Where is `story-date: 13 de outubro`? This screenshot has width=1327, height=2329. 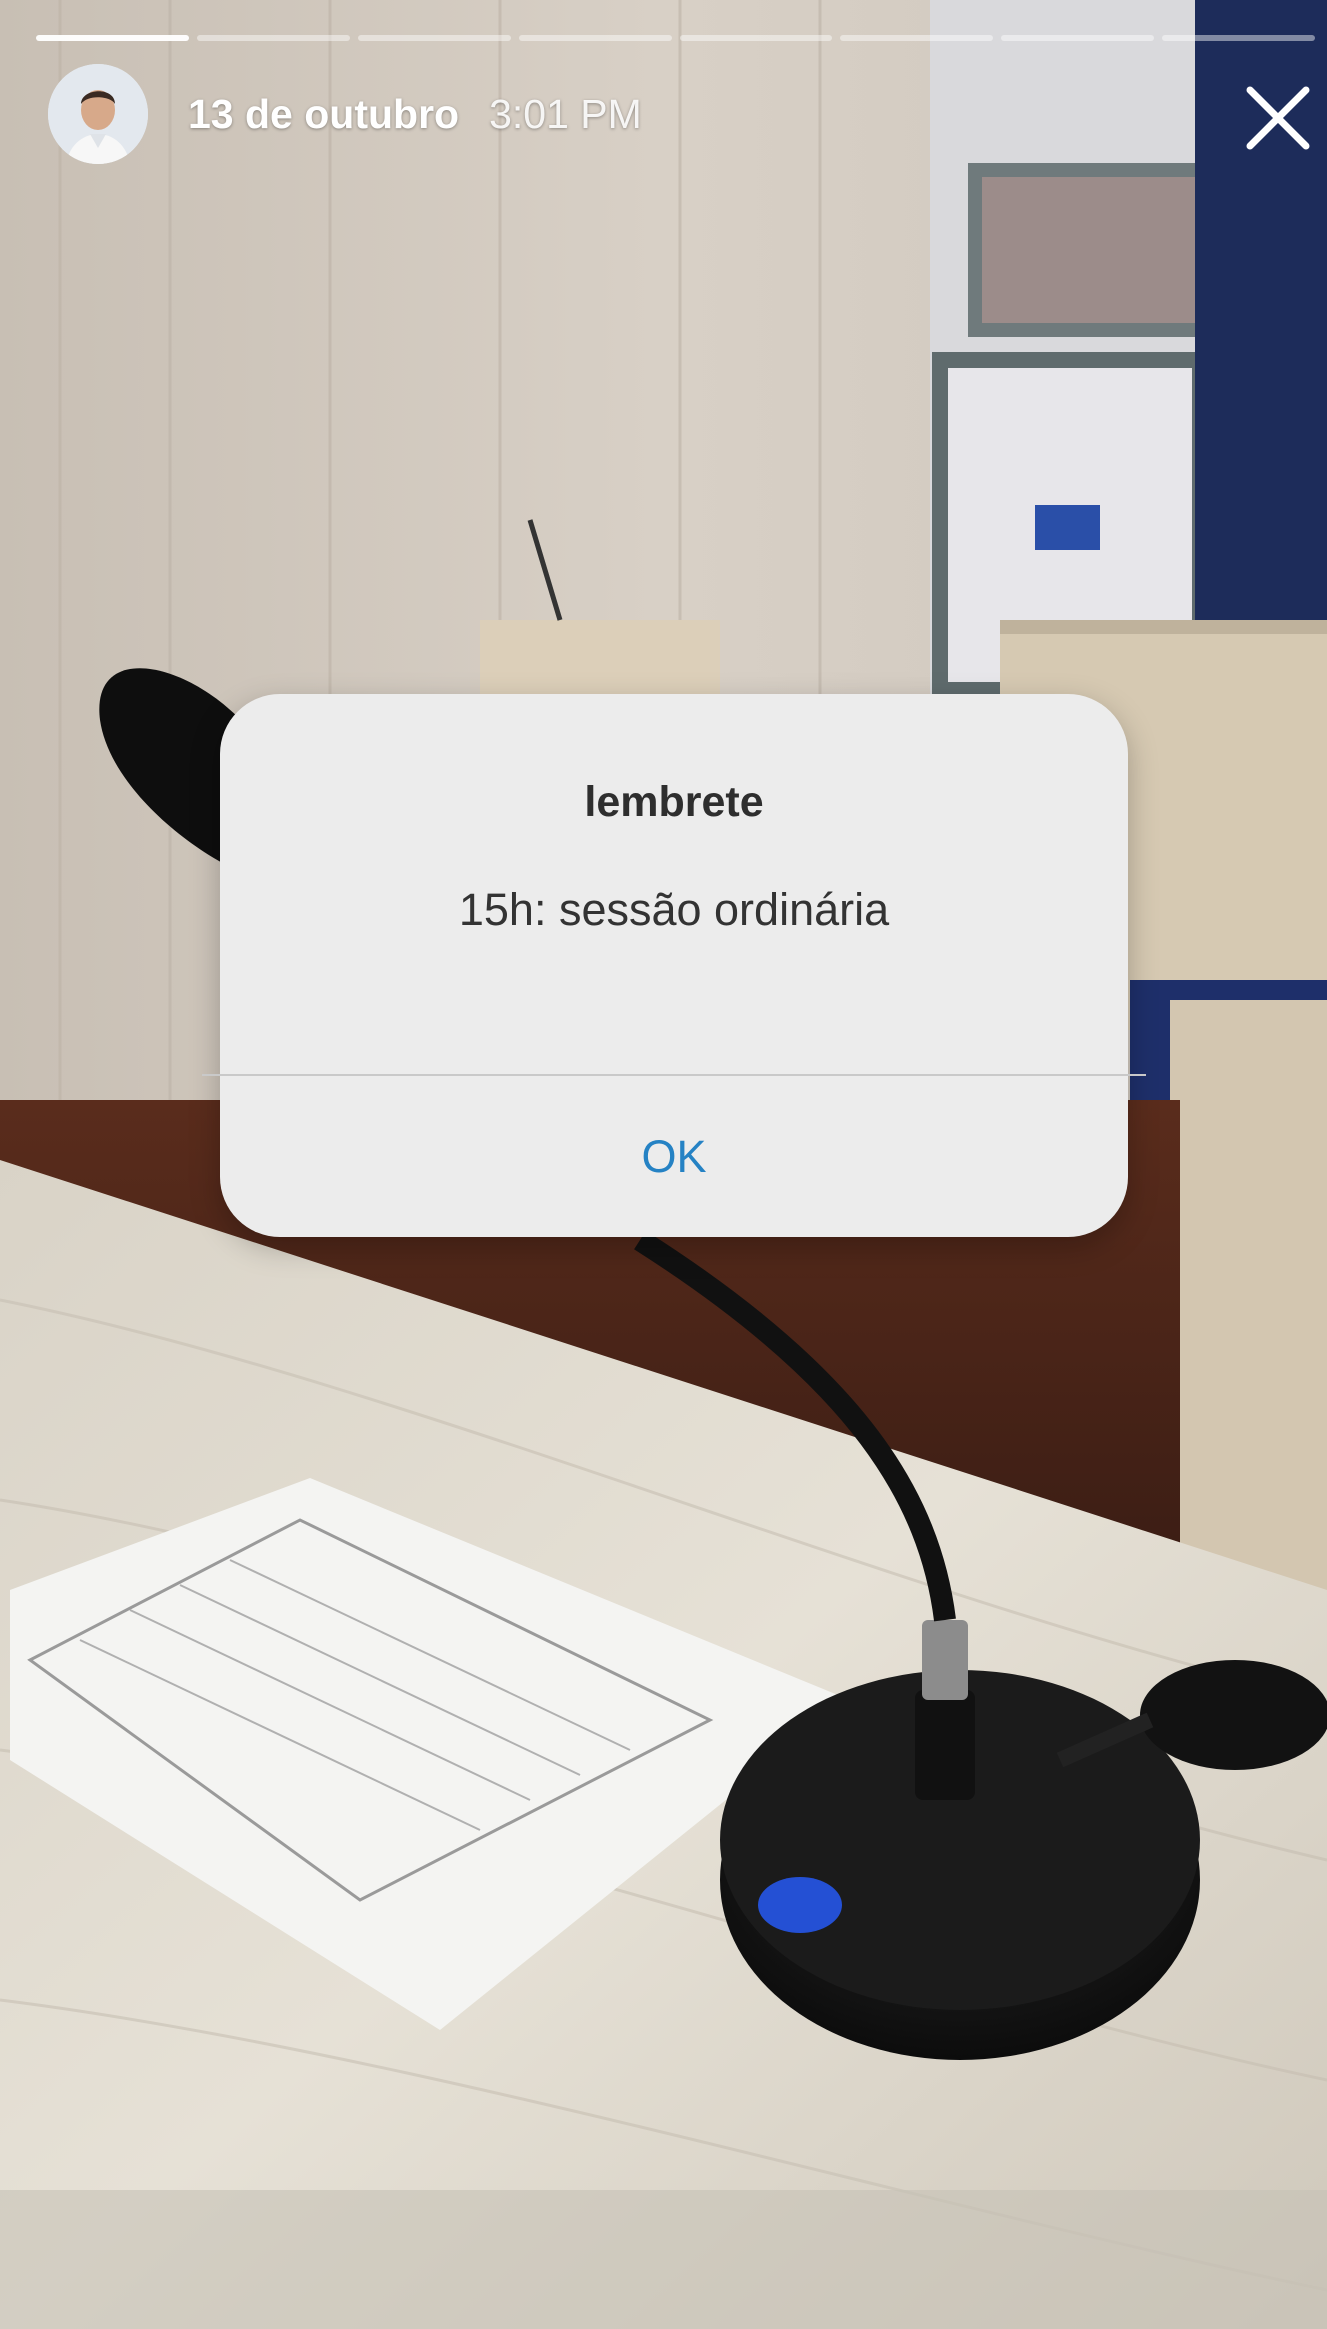
story-date: 13 de outubro is located at coordinates (324, 113).